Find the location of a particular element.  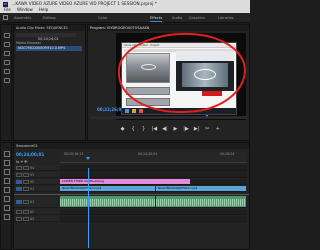

premiere-logo-icon: Pr is located at coordinates (5, 4).